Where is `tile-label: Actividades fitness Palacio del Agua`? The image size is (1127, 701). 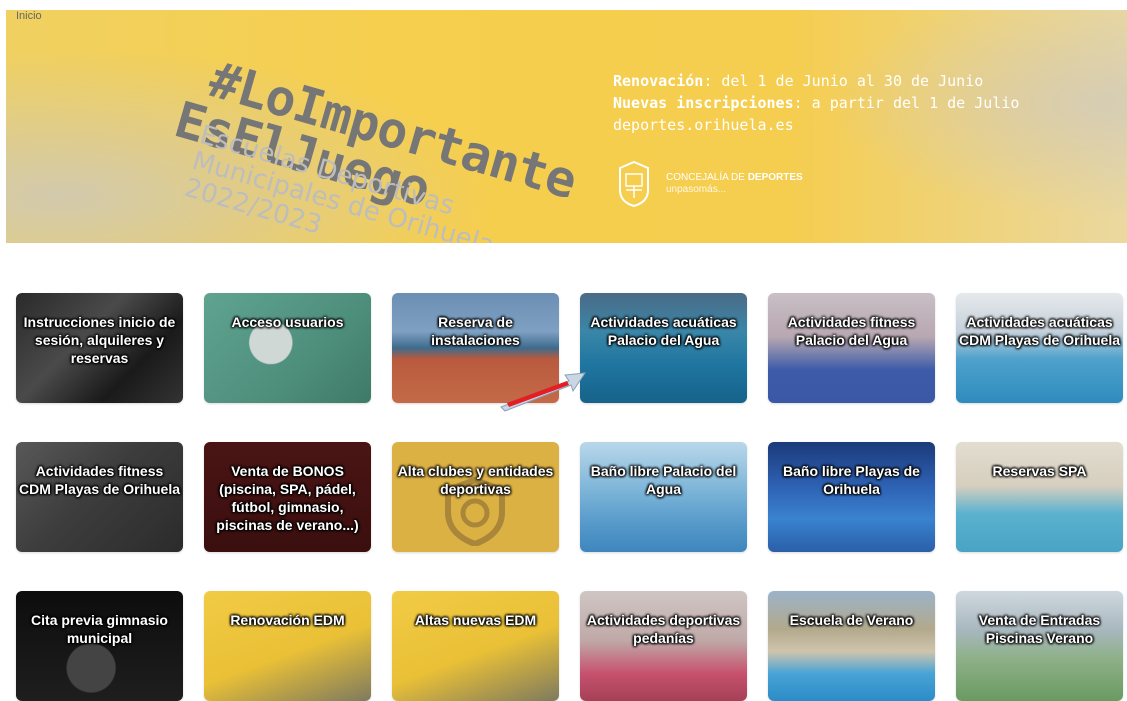 tile-label: Actividades fitness Palacio del Agua is located at coordinates (851, 331).